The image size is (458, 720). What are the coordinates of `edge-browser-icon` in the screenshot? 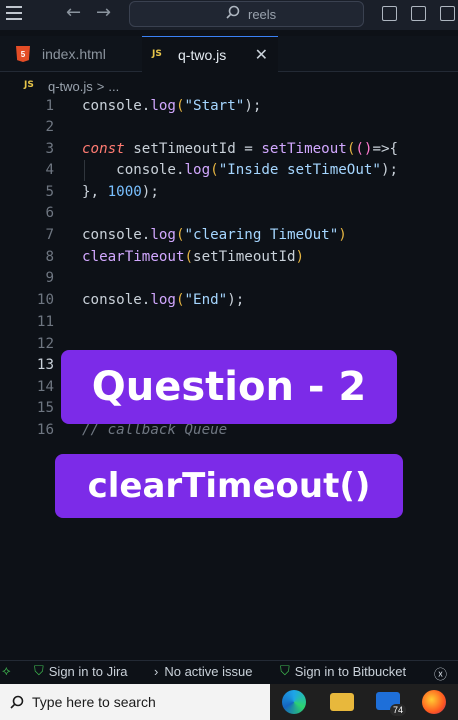 It's located at (294, 702).